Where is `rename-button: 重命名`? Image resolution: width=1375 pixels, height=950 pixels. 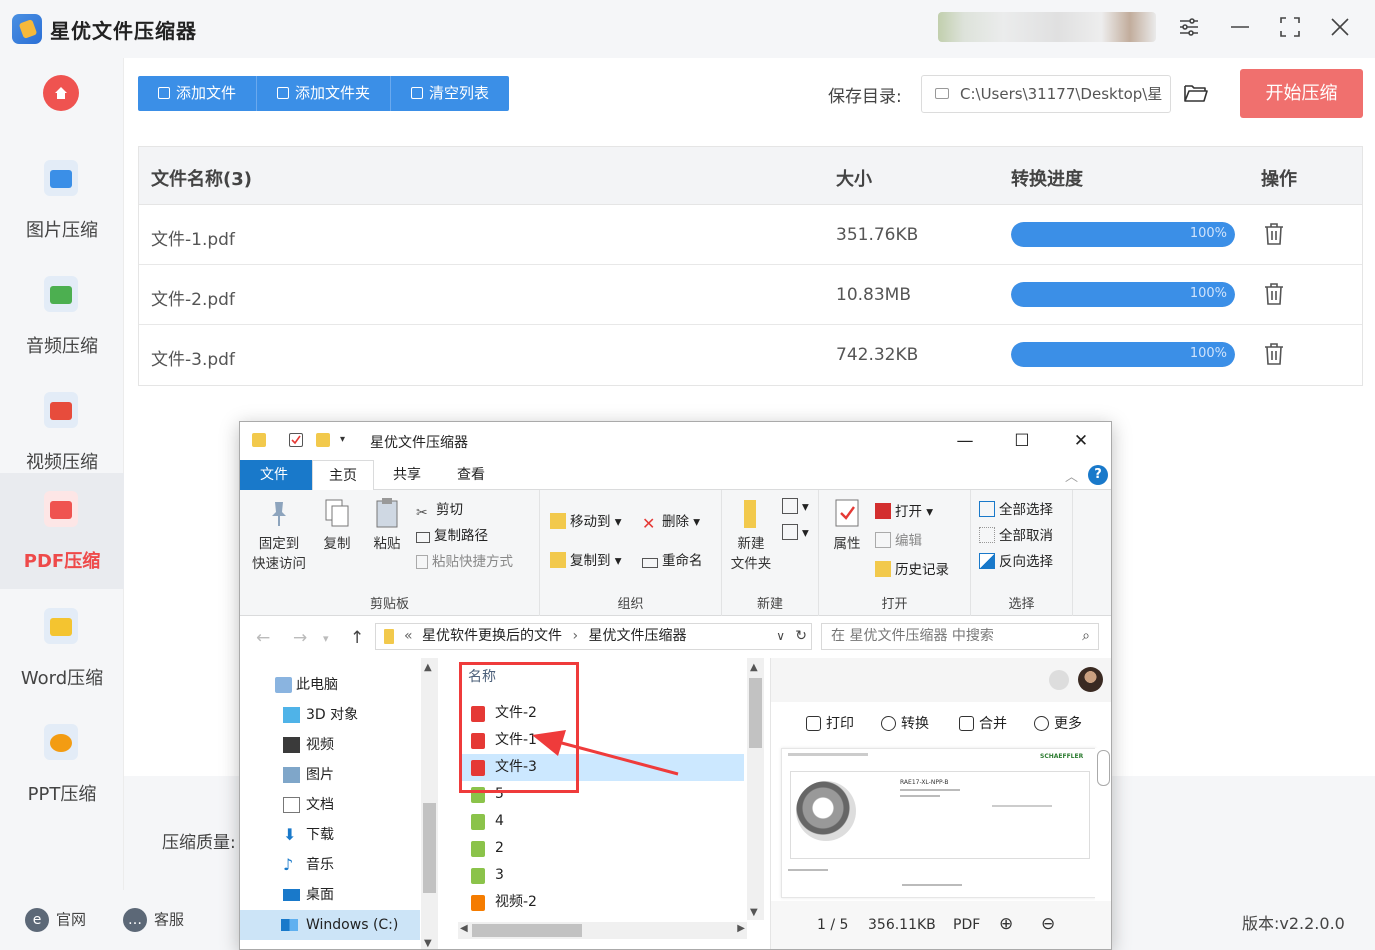 rename-button: 重命名 is located at coordinates (672, 559).